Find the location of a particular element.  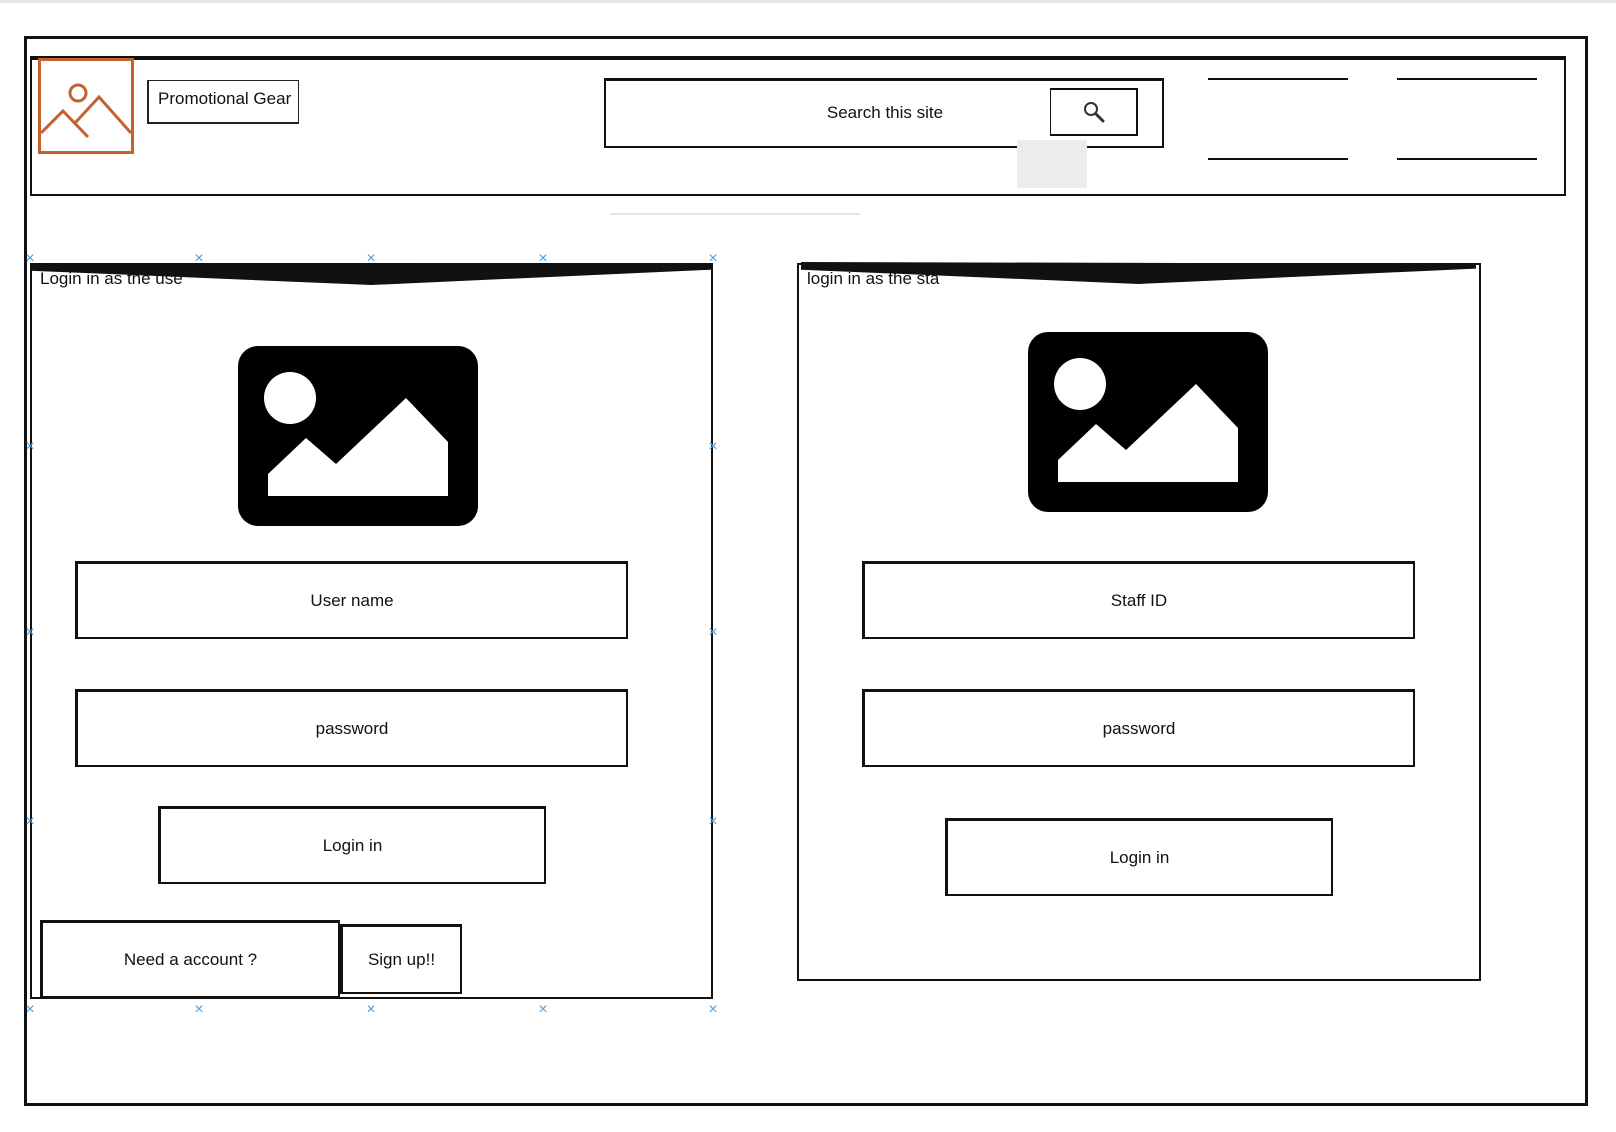

user-panel-title: Login in as the use is located at coordinates (111, 278).